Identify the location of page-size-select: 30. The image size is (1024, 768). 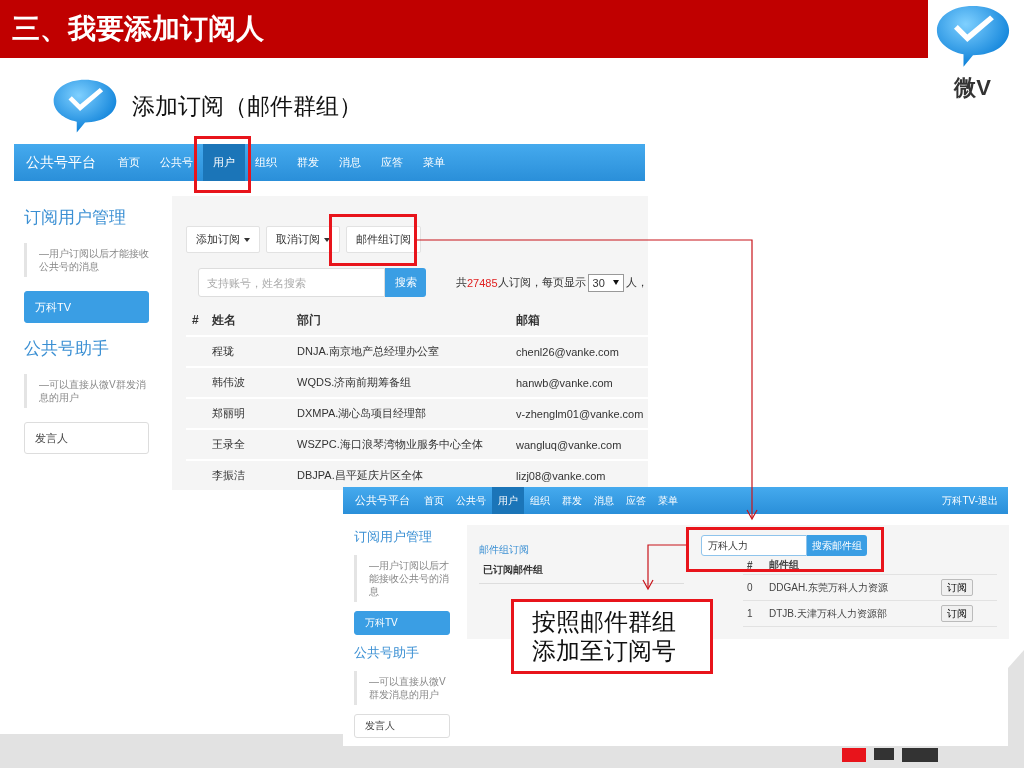
(605, 282).